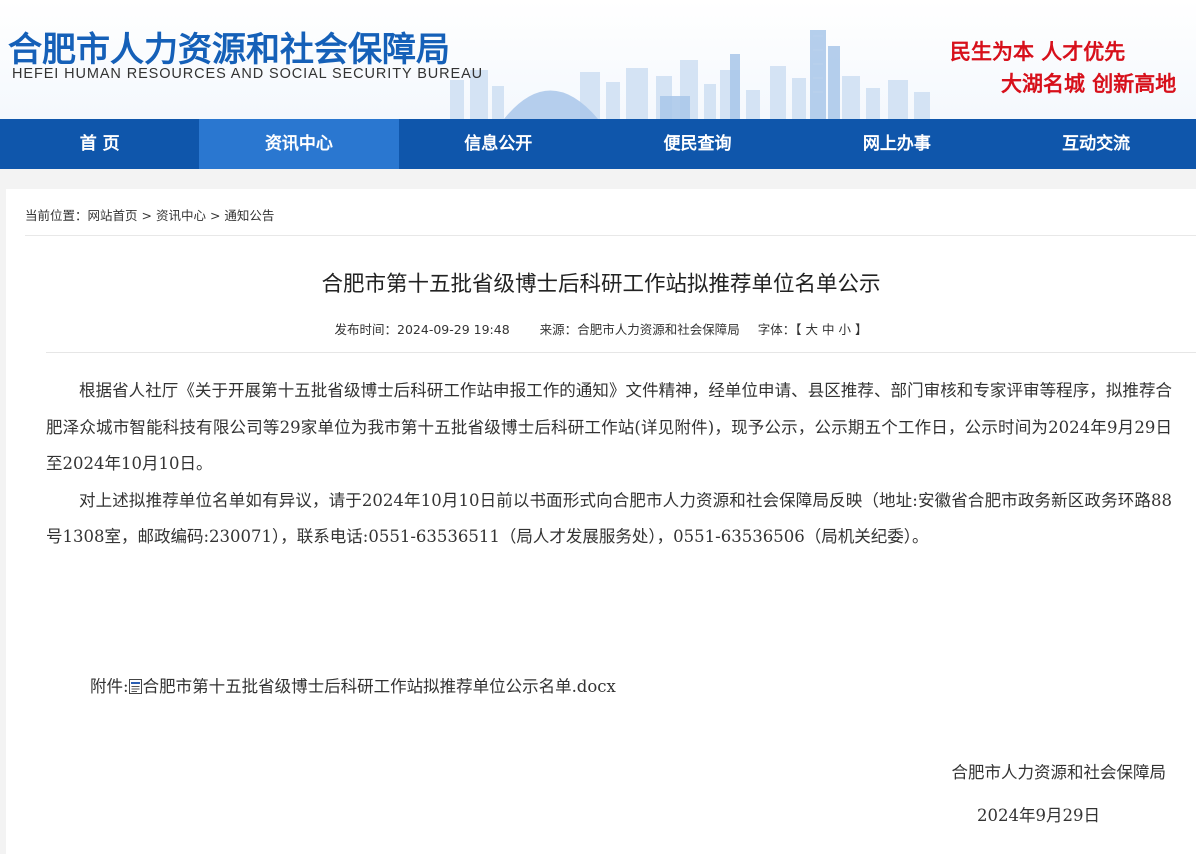 The image size is (1196, 854). Describe the element at coordinates (109, 686) in the screenshot. I see `attachment-label: 附件:` at that location.